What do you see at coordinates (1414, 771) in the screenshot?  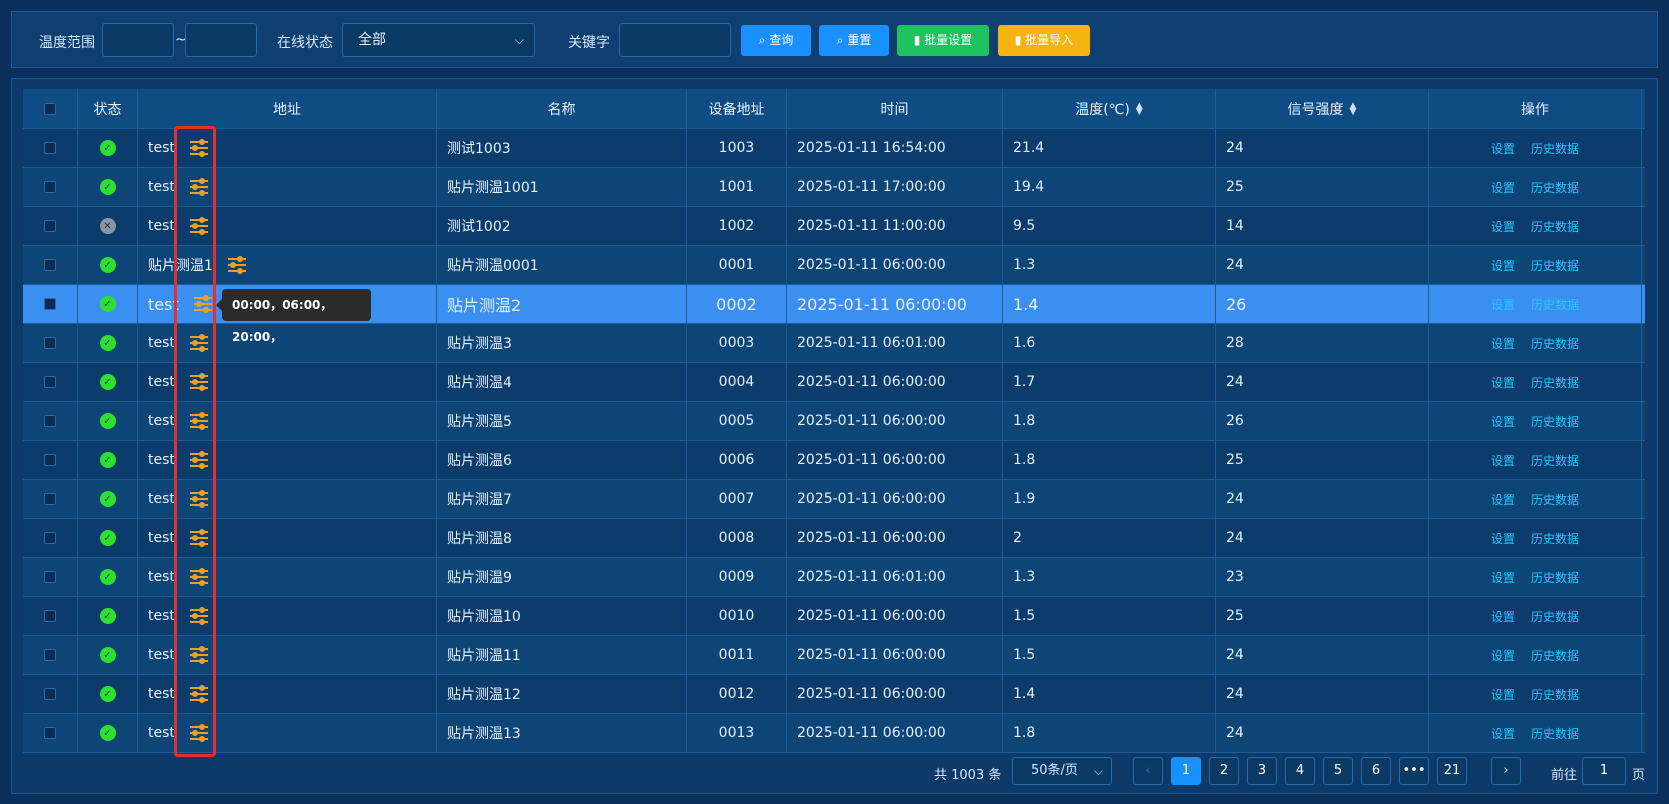 I see `page-ellipsis: •••` at bounding box center [1414, 771].